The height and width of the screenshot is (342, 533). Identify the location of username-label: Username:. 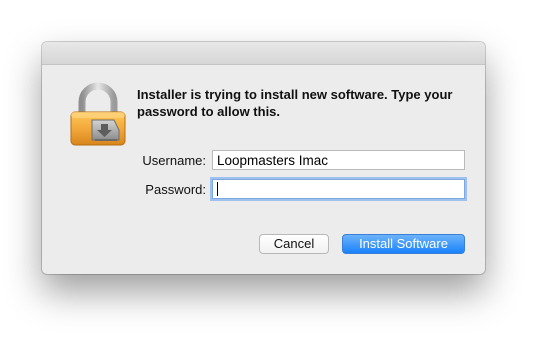
(174, 160).